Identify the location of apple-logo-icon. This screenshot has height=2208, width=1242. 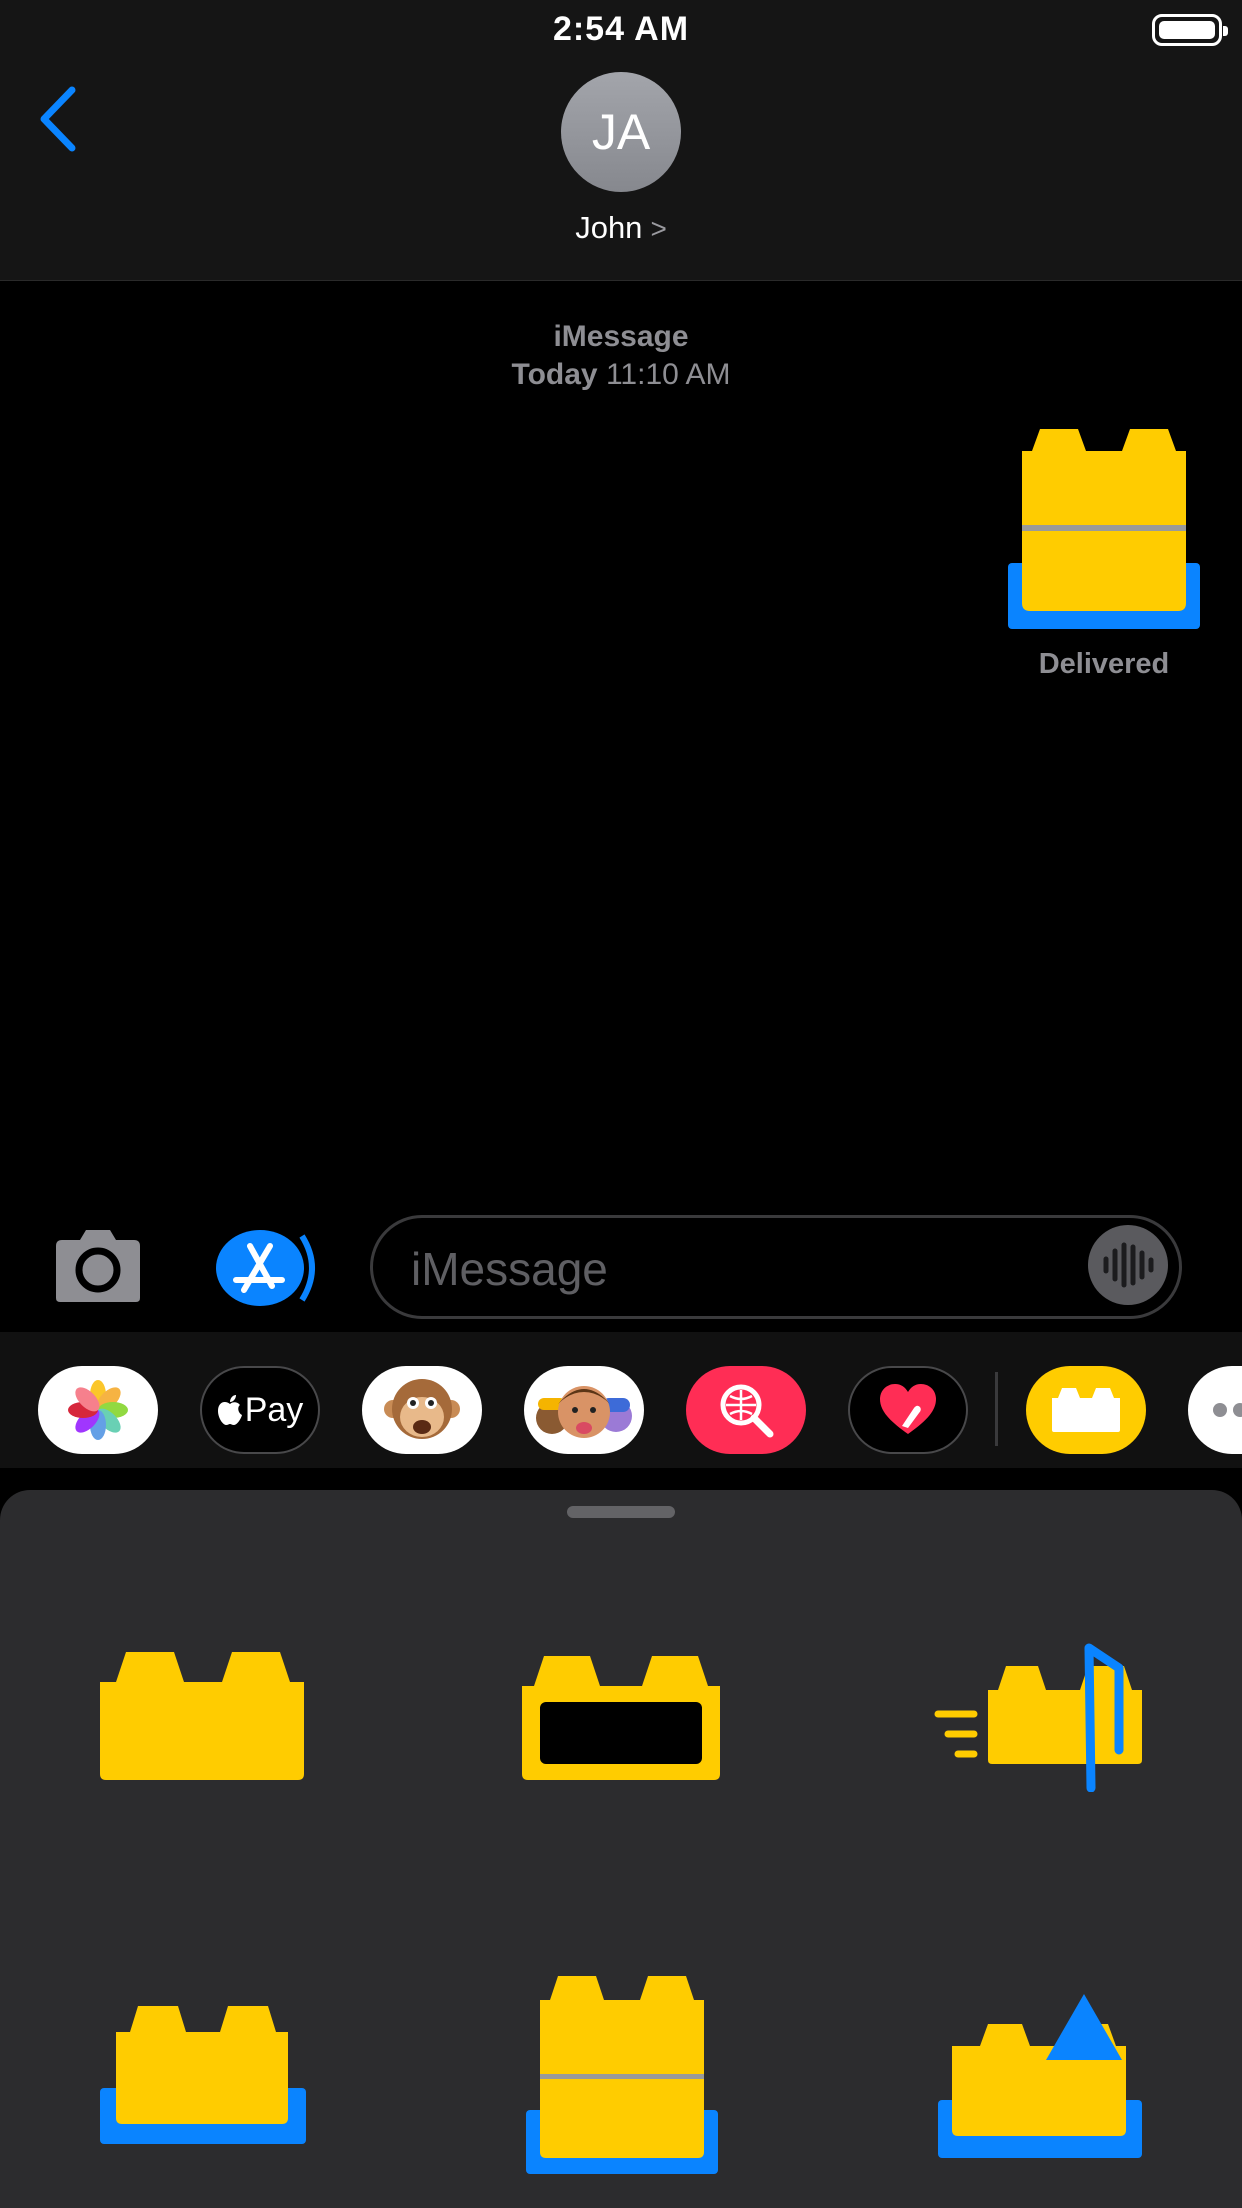
(229, 1410).